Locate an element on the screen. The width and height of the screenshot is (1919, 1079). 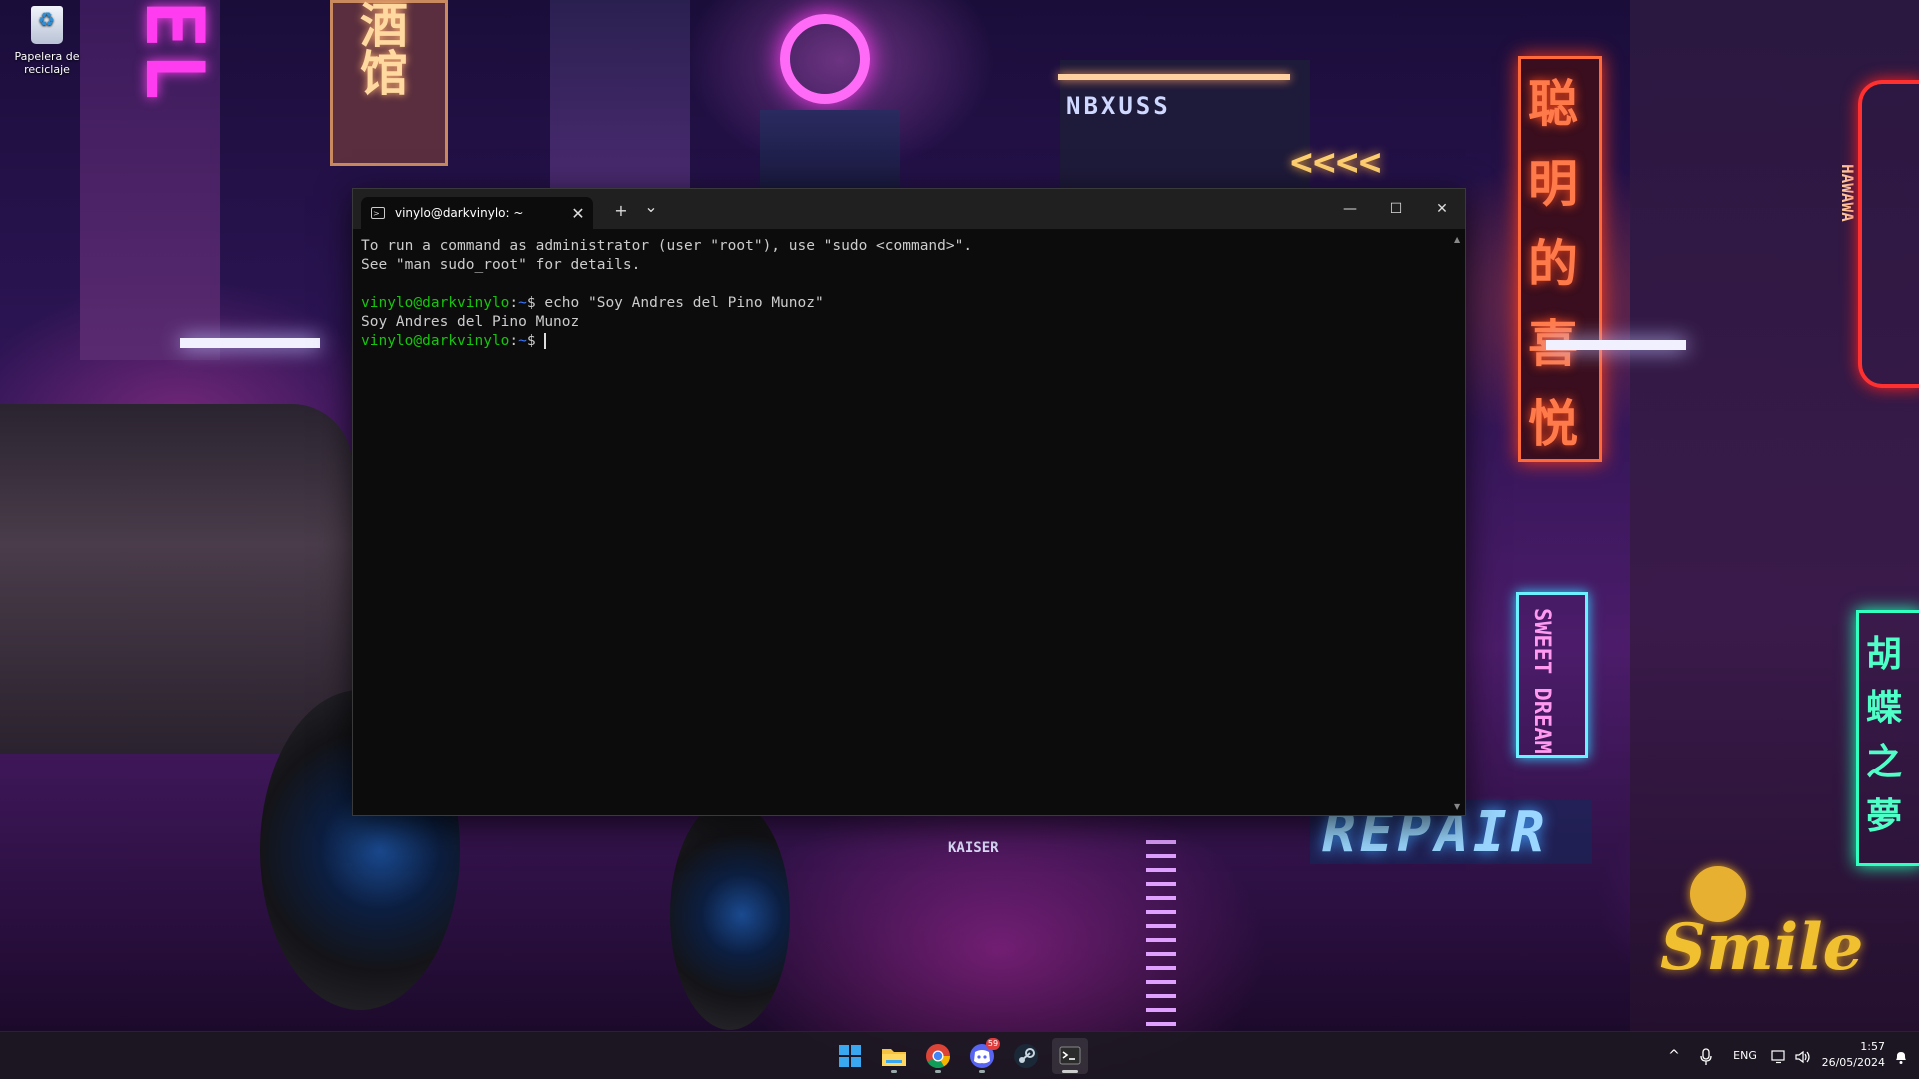
scroll-up-icon: ▲ is located at coordinates (1457, 239).